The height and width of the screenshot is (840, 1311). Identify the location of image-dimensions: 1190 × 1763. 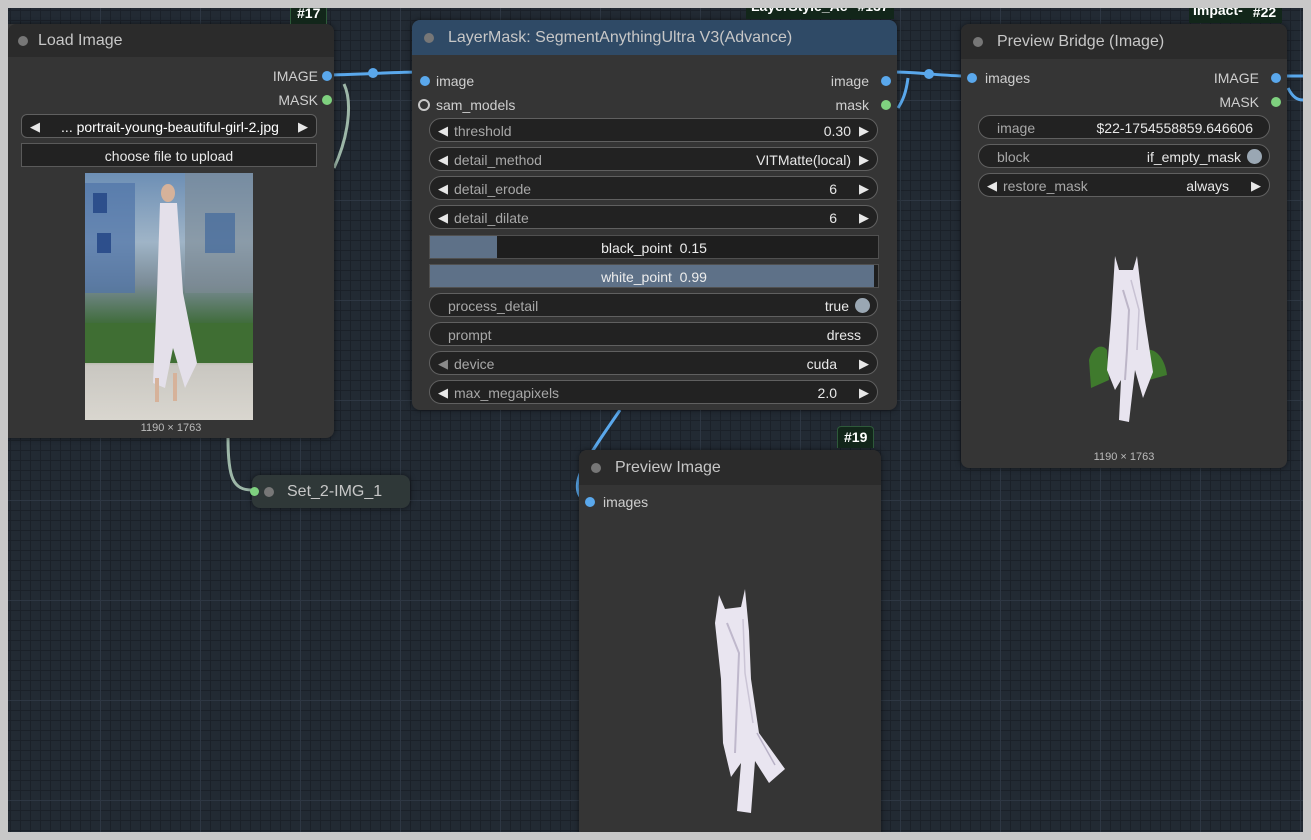
(1124, 457).